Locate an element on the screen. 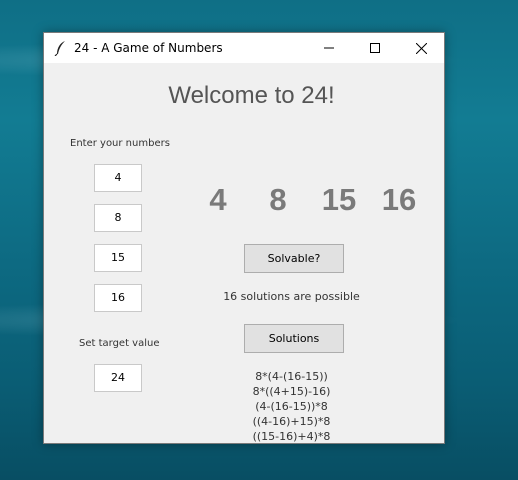 This screenshot has width=518, height=480. title-bar: 24 - A Game of Numbers is located at coordinates (244, 48).